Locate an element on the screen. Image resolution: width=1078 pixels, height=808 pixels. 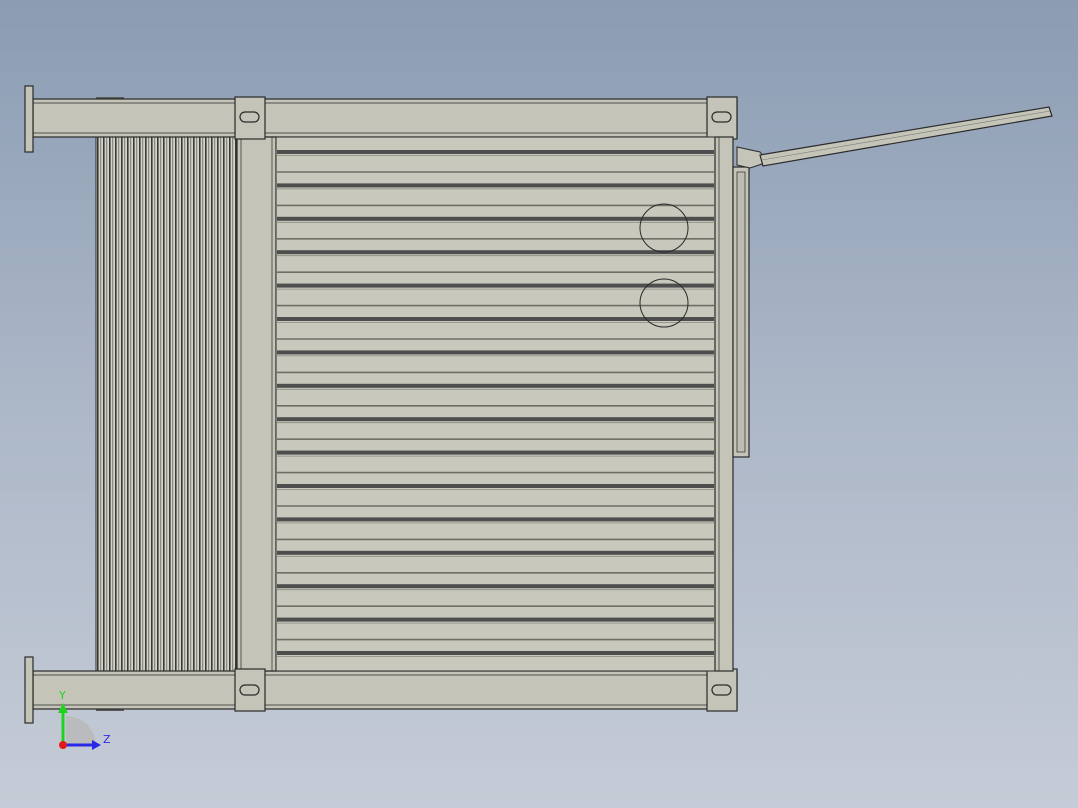
coordinate-triad is located at coordinates (79, 726).